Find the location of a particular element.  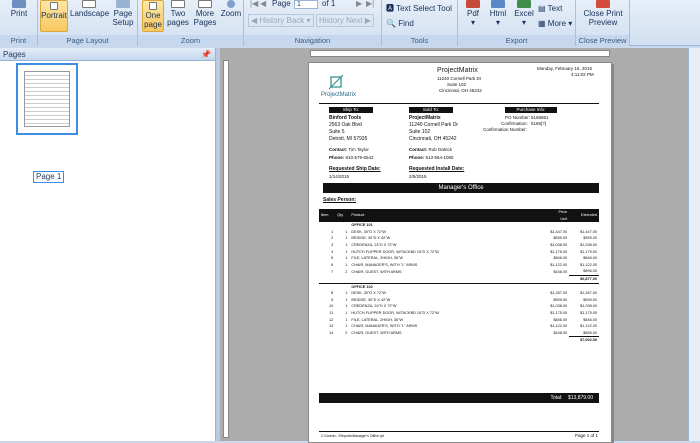

cell-ext: $599.00 is located at coordinates (590, 299).